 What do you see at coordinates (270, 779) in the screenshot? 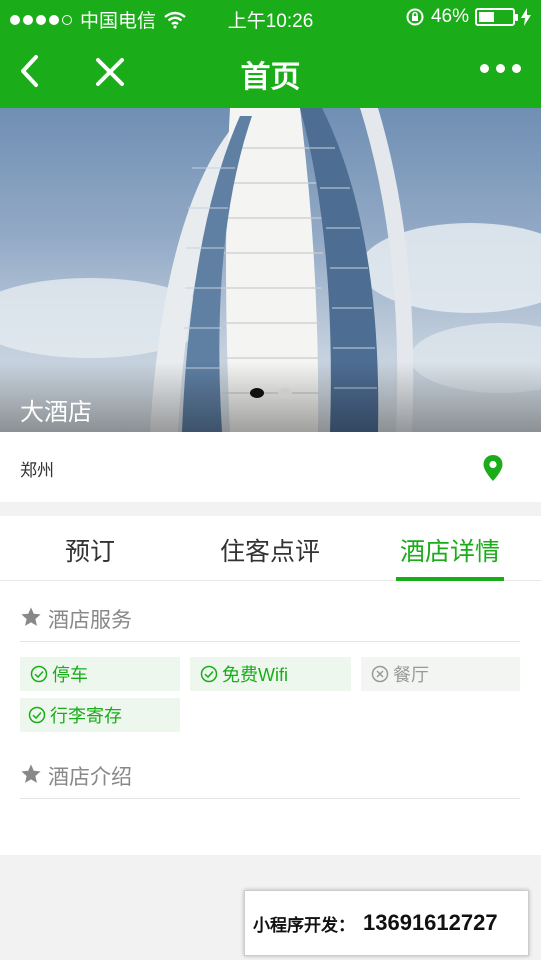
I see `intro-section-header: 酒店介绍` at bounding box center [270, 779].